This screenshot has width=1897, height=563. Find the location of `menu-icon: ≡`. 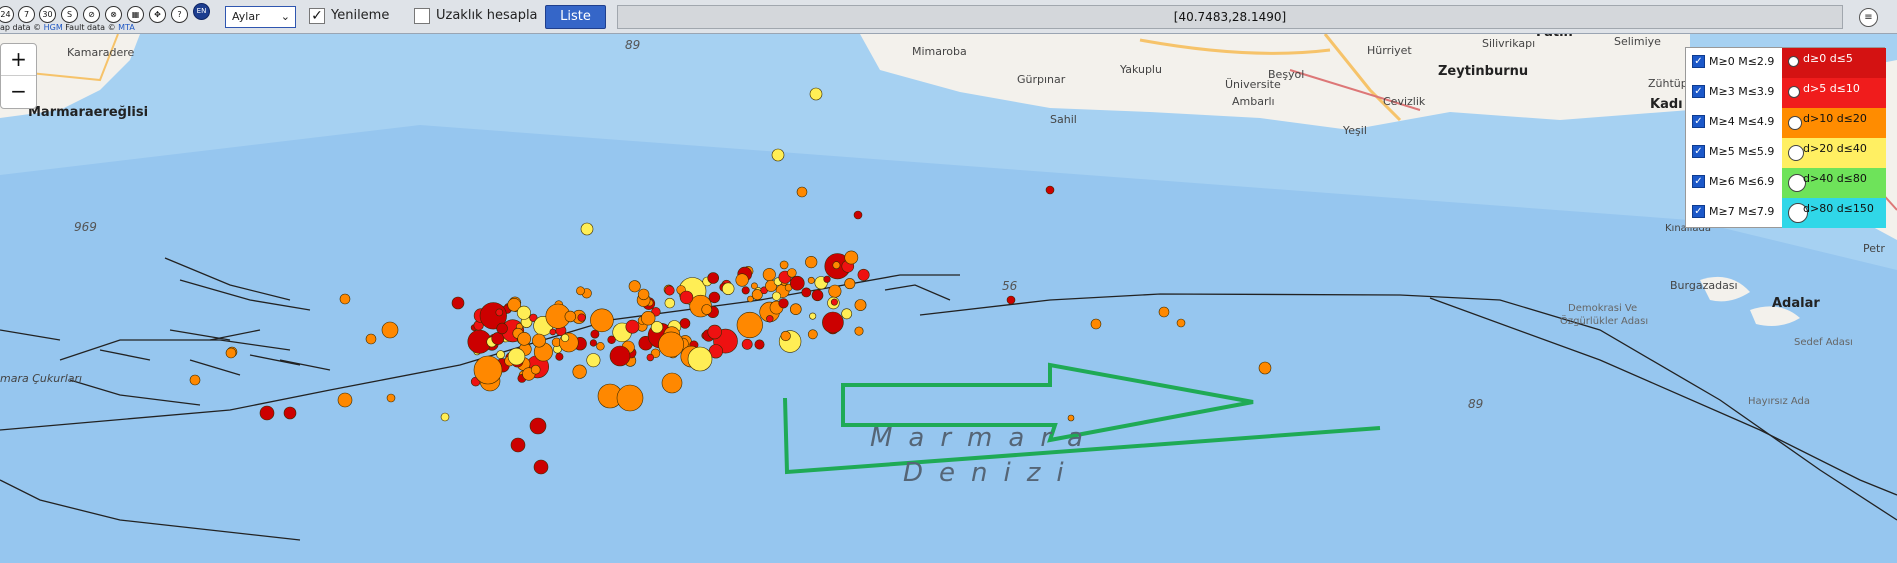

menu-icon: ≡ is located at coordinates (1868, 17).